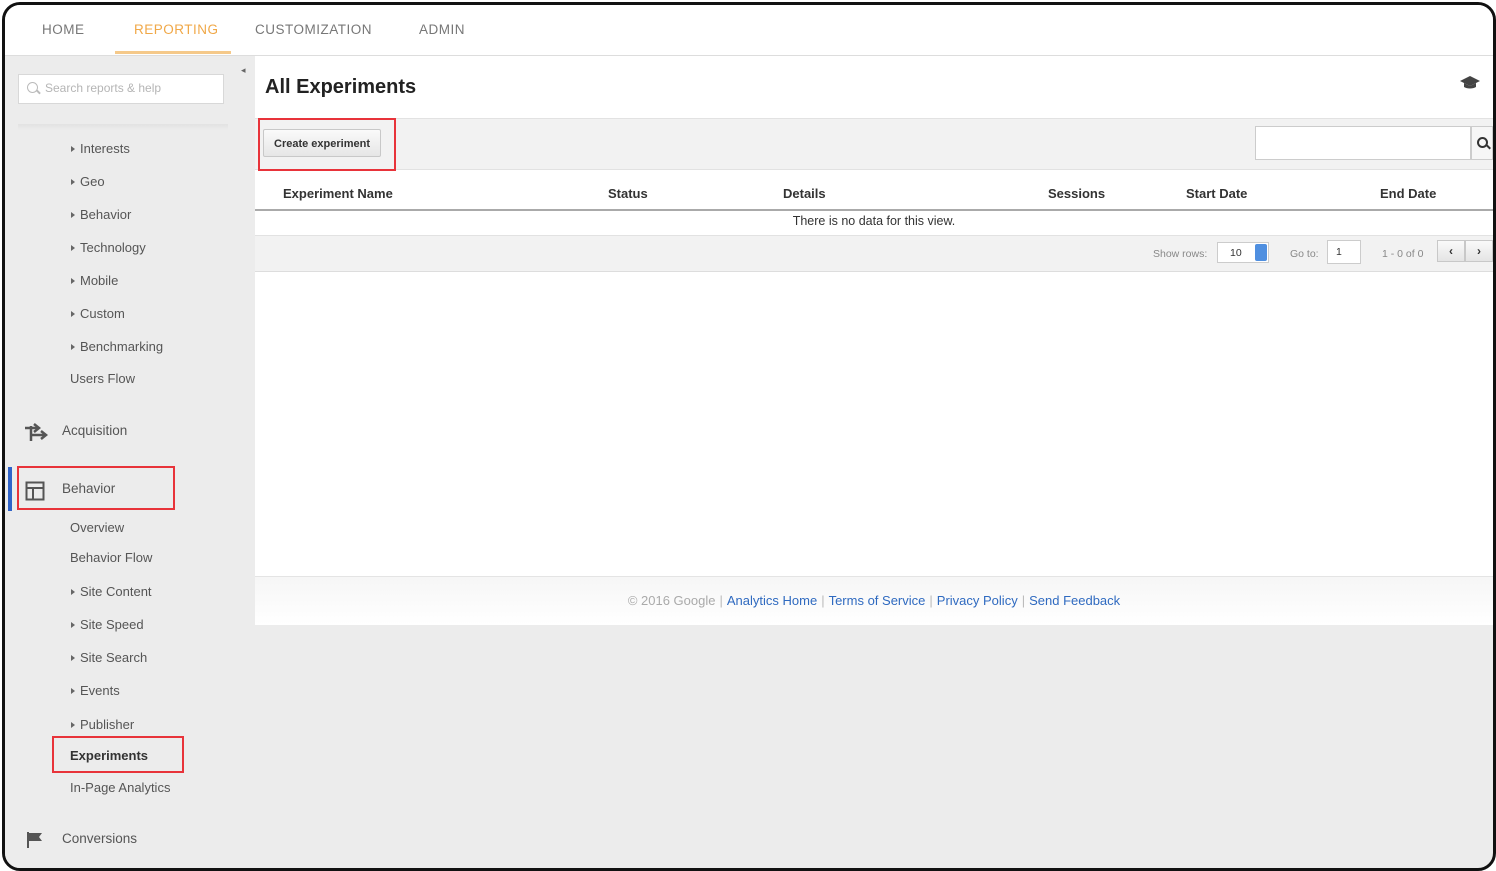 Image resolution: width=1496 pixels, height=871 pixels. What do you see at coordinates (102, 378) in the screenshot?
I see `sidebar-item-users-flow: Users Flow` at bounding box center [102, 378].